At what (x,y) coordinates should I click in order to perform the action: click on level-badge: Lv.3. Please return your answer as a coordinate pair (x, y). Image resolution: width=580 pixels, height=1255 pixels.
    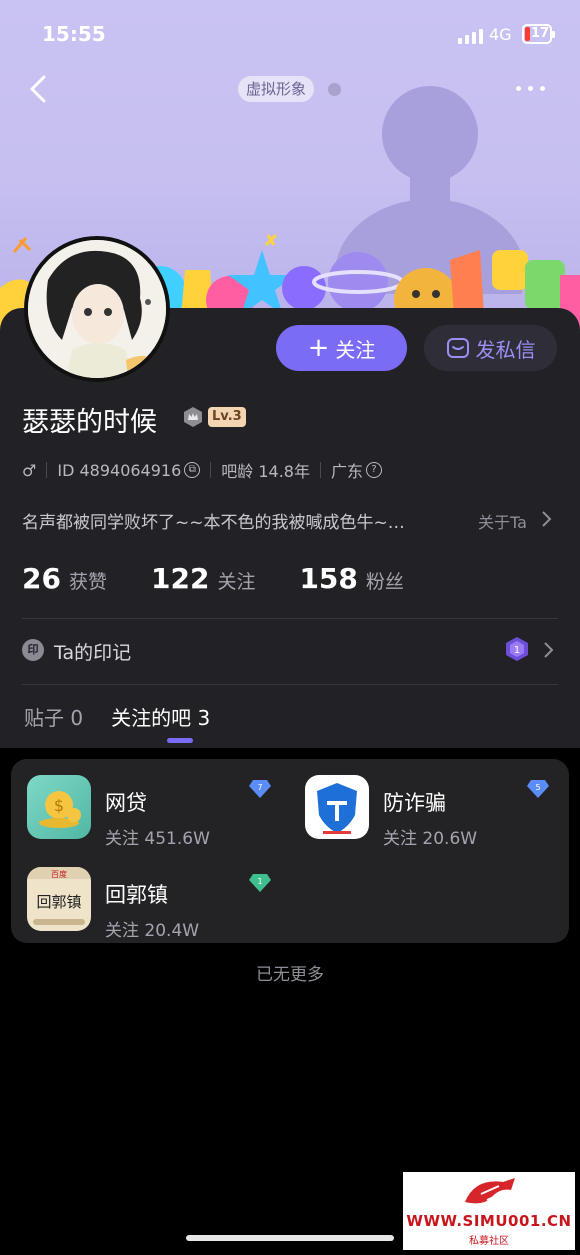
    Looking at the image, I should click on (227, 417).